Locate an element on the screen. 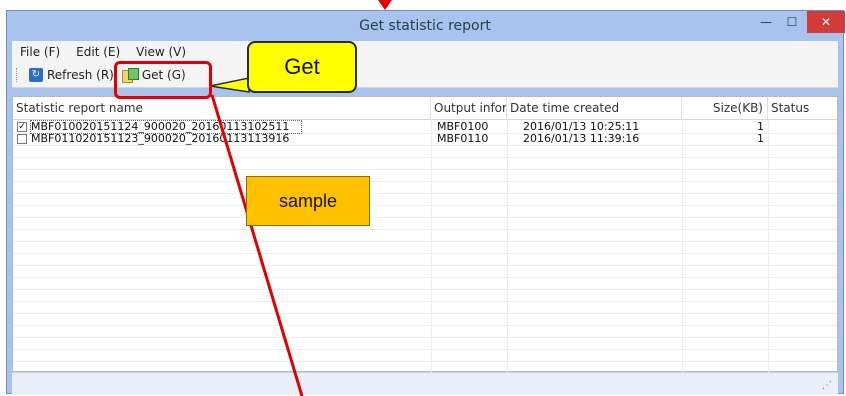  column-header-report-name: Statistic report name is located at coordinates (222, 108).